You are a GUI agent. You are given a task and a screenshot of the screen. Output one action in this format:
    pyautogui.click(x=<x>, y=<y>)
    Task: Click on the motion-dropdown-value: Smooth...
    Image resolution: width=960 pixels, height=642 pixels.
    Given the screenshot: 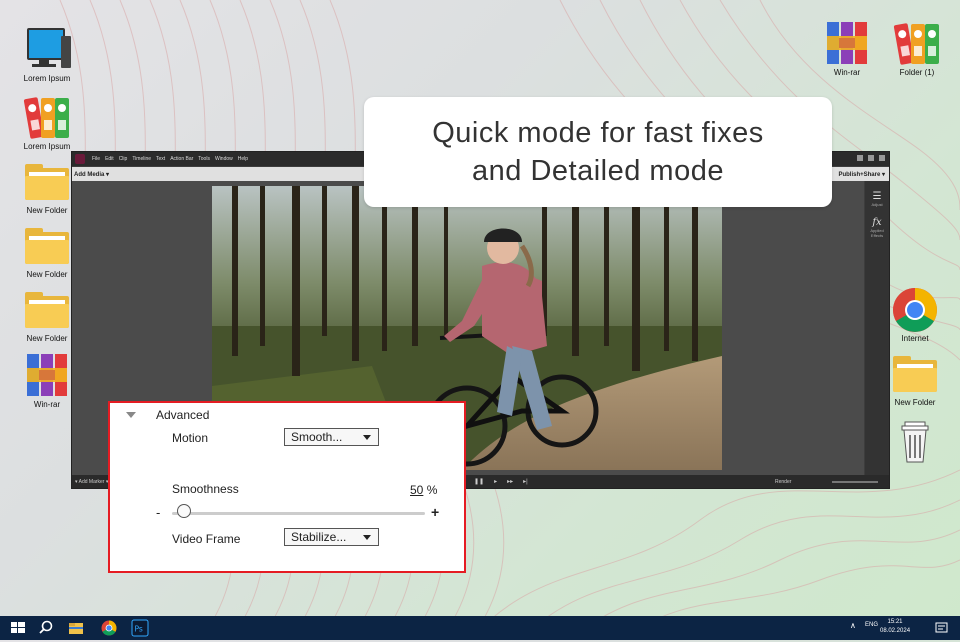 What is the action you would take?
    pyautogui.click(x=317, y=437)
    